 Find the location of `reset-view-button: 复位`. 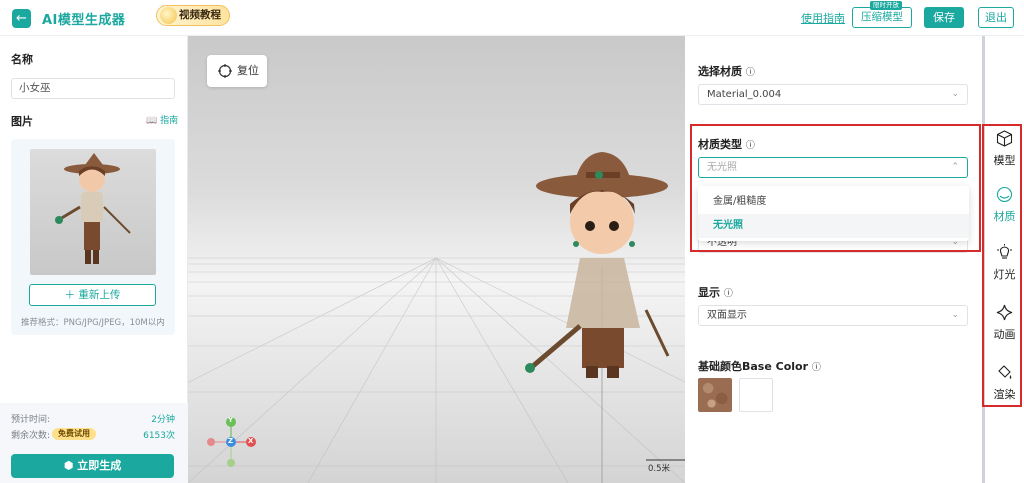

reset-view-button: 复位 is located at coordinates (237, 71).